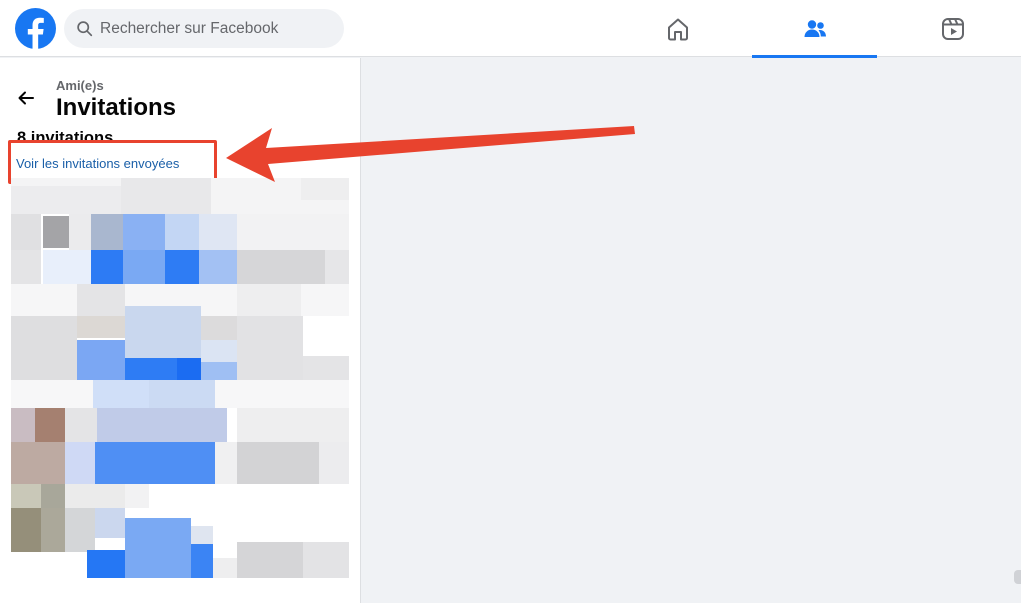  I want to click on friends-icon, so click(815, 28).